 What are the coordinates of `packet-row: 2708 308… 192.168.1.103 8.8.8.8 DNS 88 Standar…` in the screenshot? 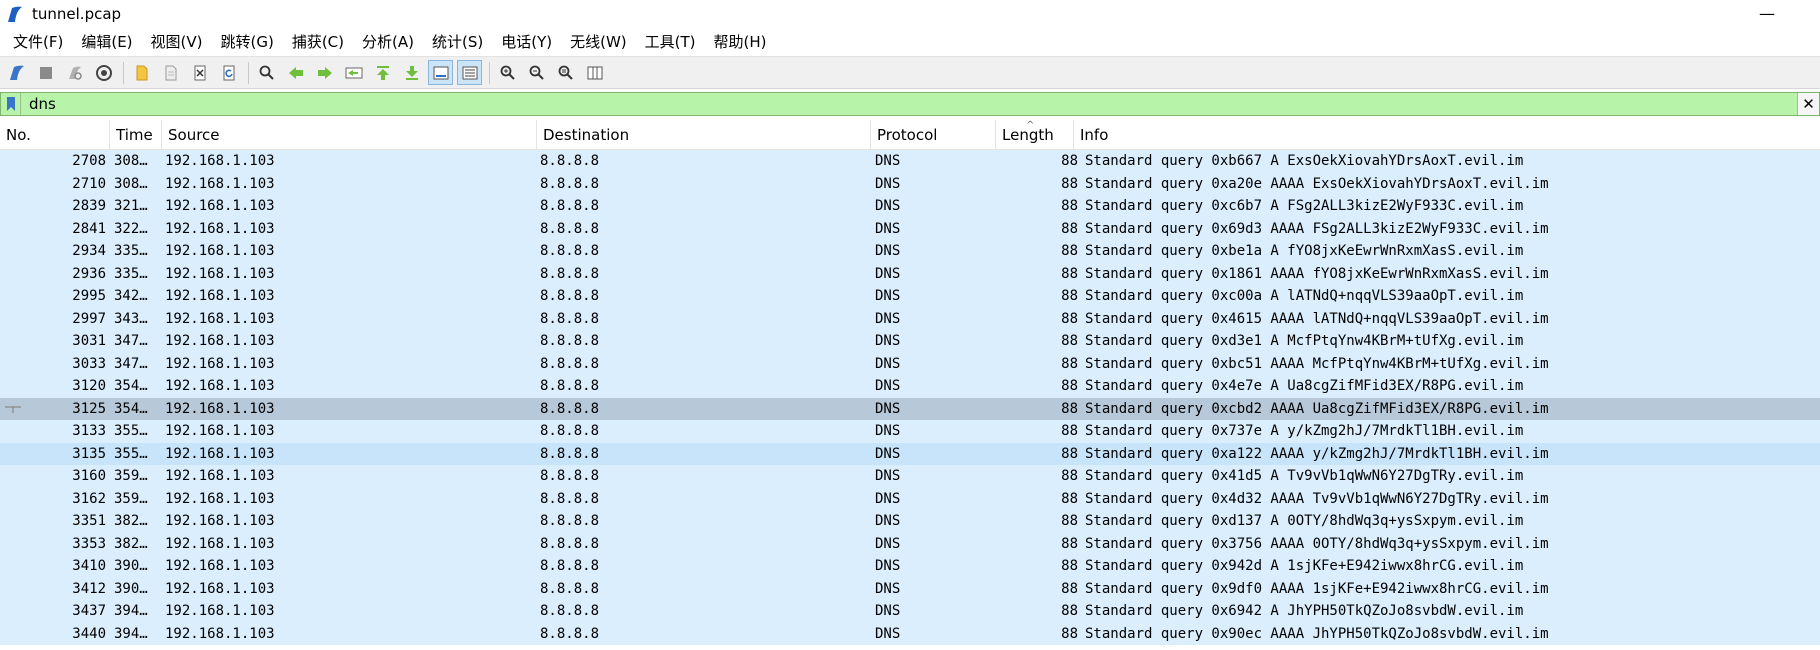 It's located at (910, 161).